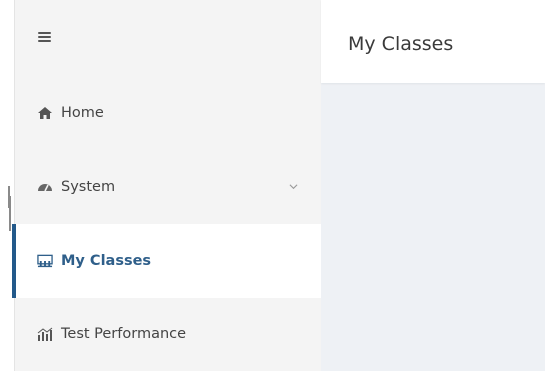 The height and width of the screenshot is (371, 545). Describe the element at coordinates (10, 213) in the screenshot. I see `resize-handle-line` at that location.